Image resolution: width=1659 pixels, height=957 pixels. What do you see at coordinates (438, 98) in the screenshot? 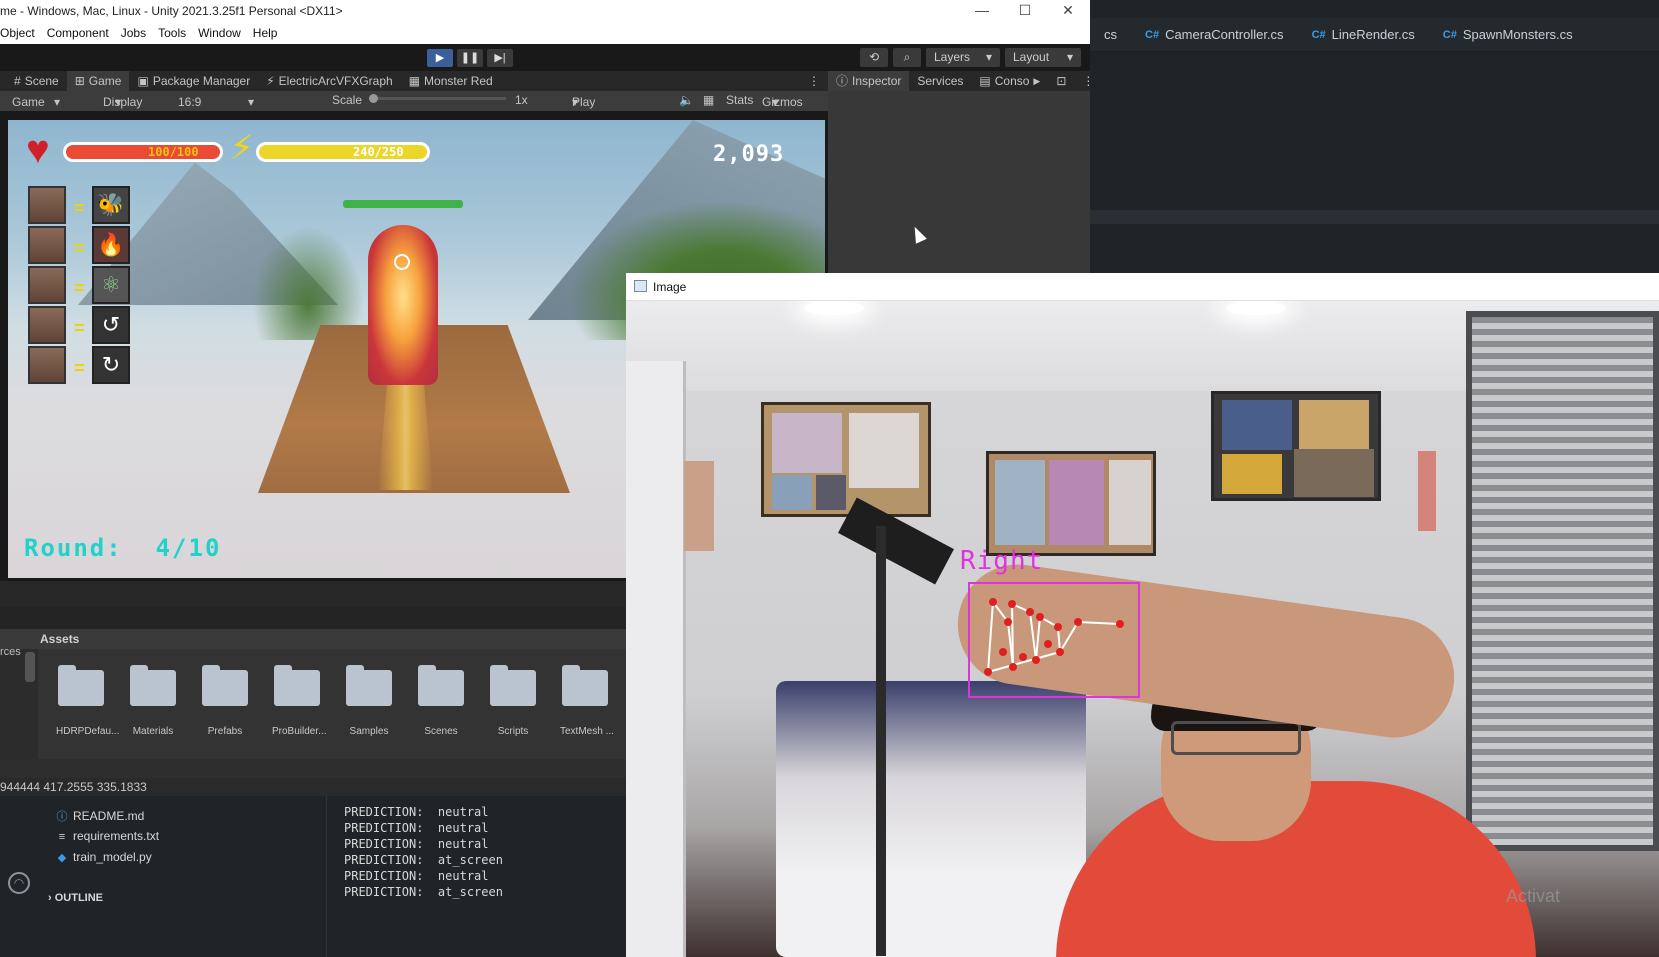
I see `scale-slider` at bounding box center [438, 98].